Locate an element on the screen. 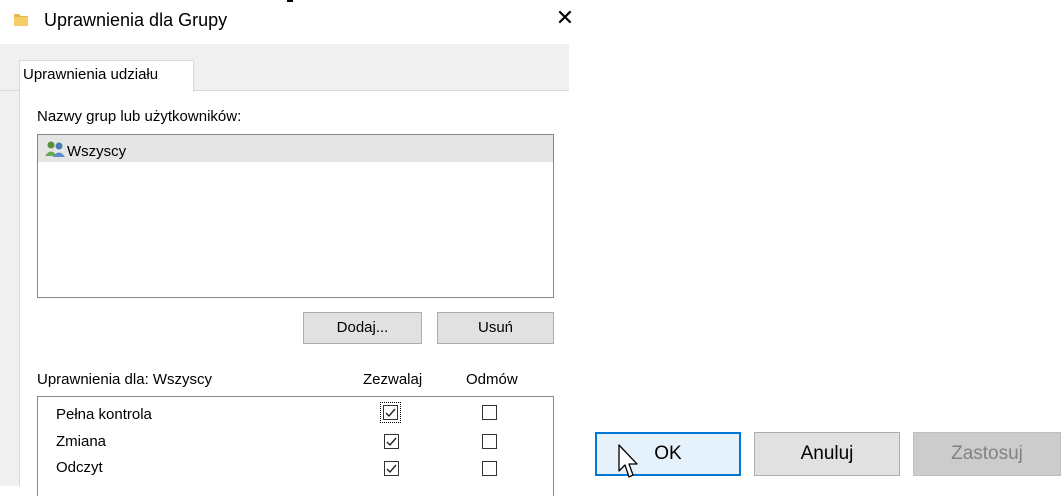 This screenshot has width=1061, height=496. allow-checkbox-full-control is located at coordinates (390, 412).